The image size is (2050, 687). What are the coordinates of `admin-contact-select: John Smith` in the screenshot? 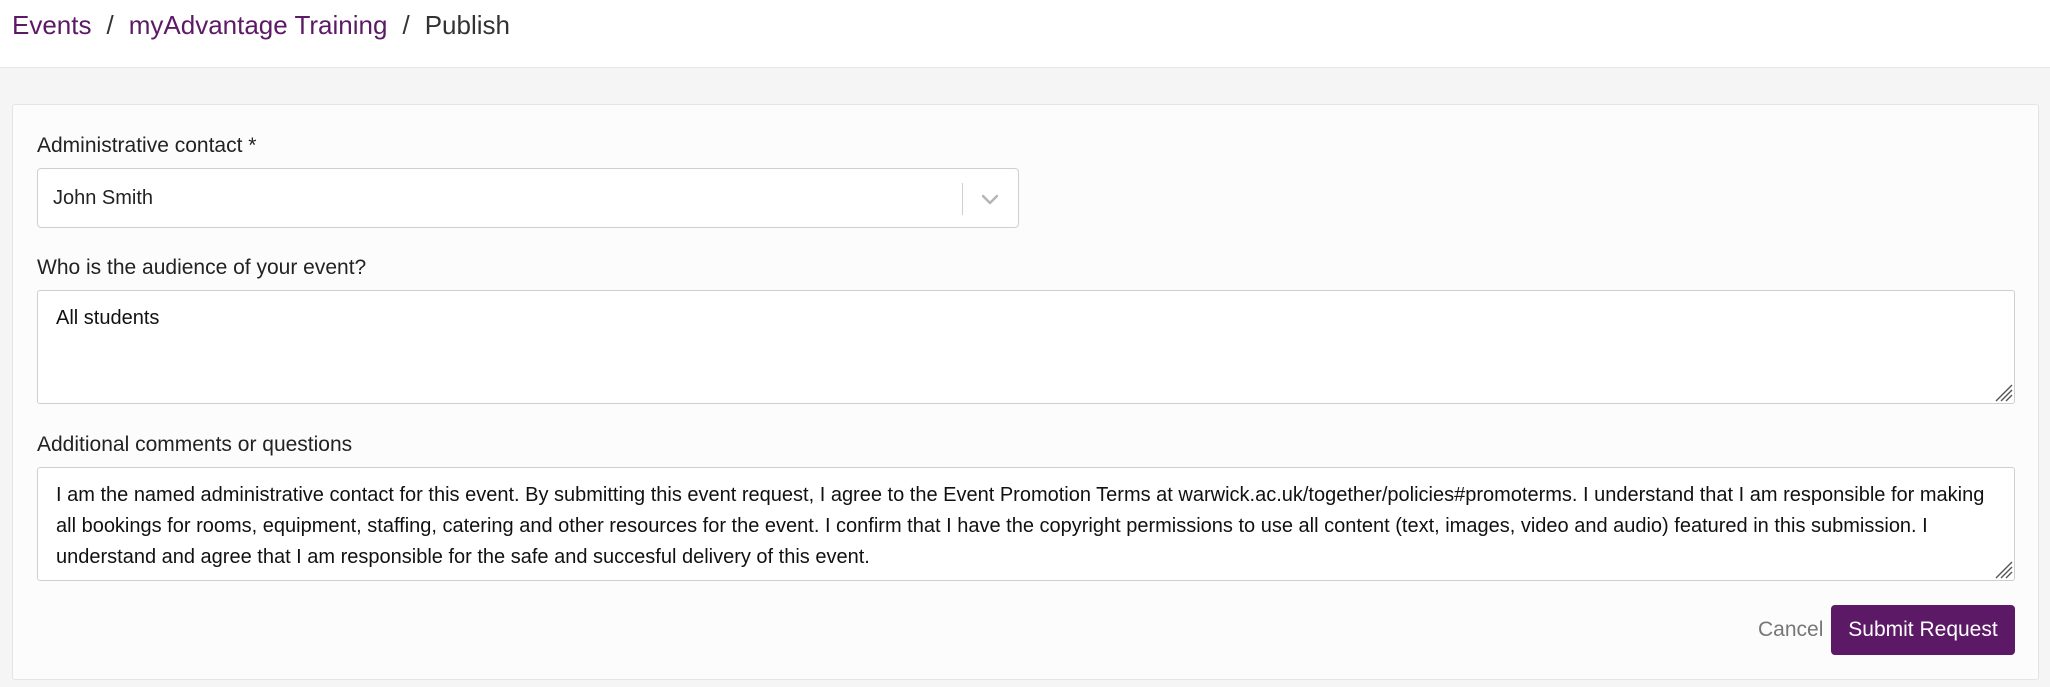 It's located at (528, 198).